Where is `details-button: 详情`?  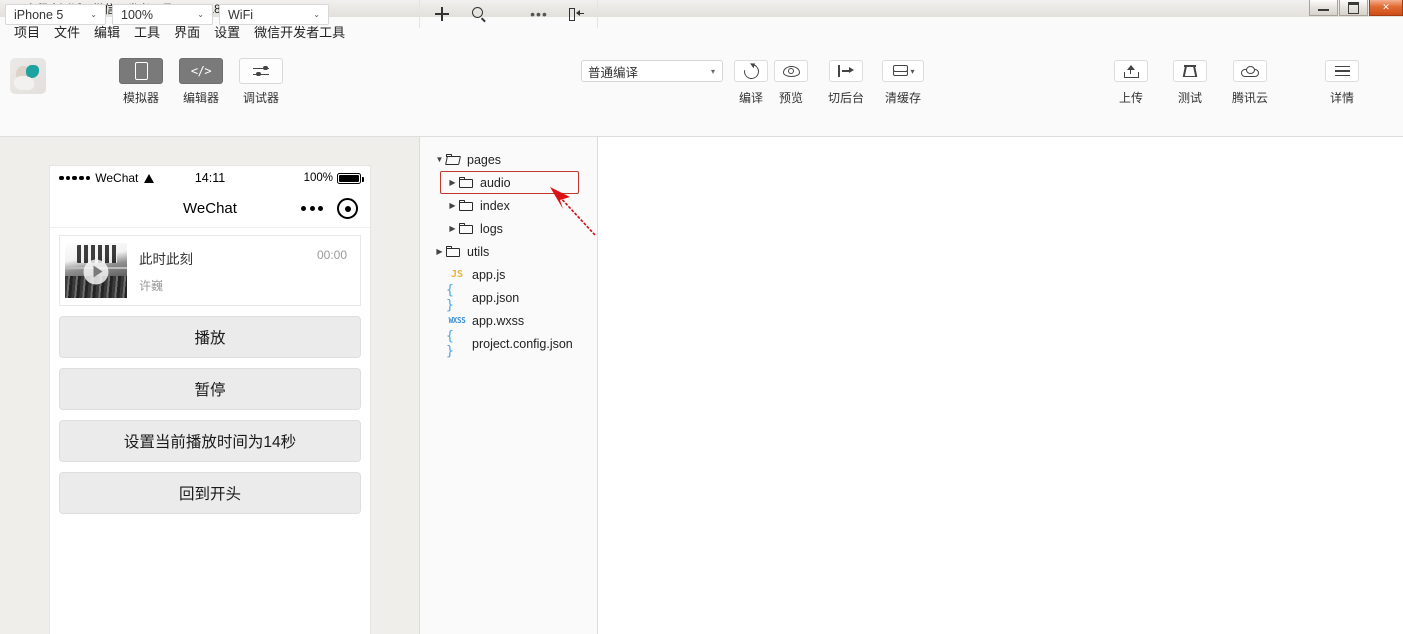
details-button: 详情 is located at coordinates (1342, 83).